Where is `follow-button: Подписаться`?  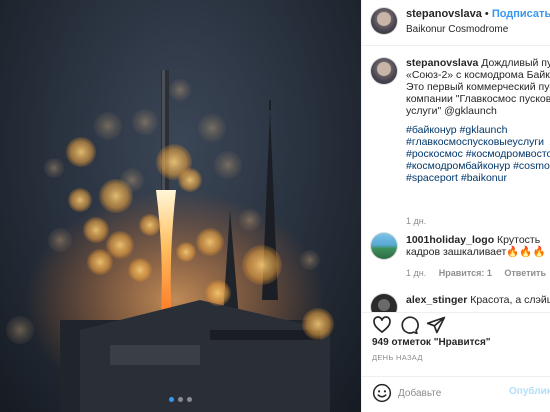
follow-button: Подписаться is located at coordinates (521, 14).